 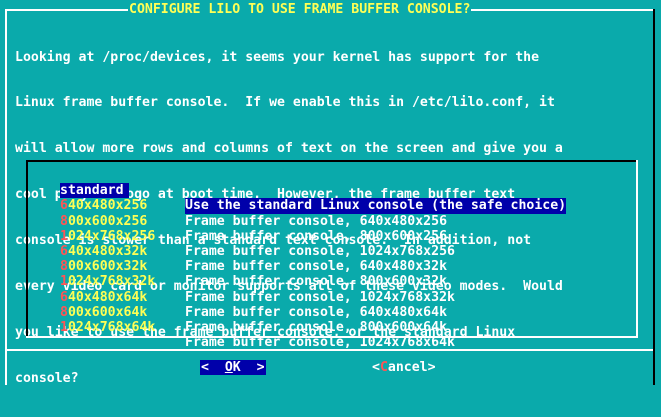 What do you see at coordinates (383, 367) in the screenshot?
I see `cancel-hotkey: C` at bounding box center [383, 367].